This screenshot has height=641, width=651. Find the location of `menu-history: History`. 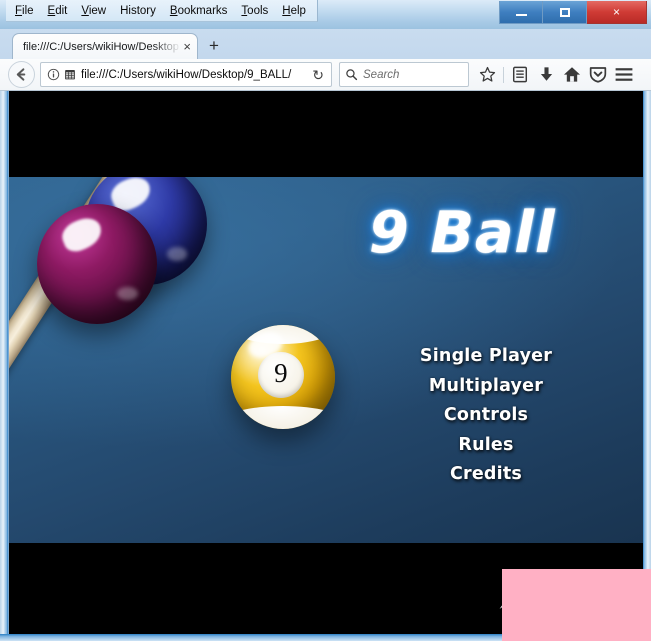

menu-history: History is located at coordinates (138, 11).